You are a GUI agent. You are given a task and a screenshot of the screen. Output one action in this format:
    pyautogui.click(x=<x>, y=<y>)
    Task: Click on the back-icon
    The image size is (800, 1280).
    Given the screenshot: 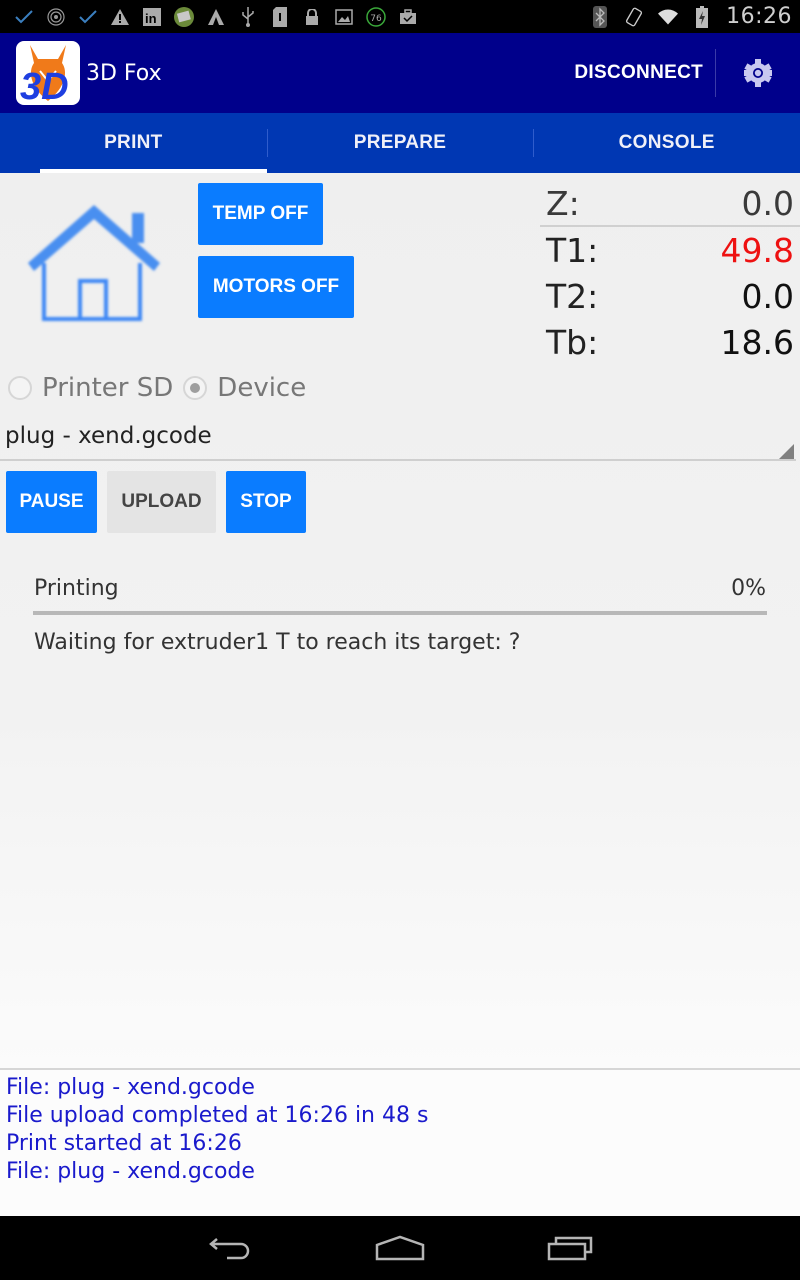 What is the action you would take?
    pyautogui.click(x=229, y=1249)
    